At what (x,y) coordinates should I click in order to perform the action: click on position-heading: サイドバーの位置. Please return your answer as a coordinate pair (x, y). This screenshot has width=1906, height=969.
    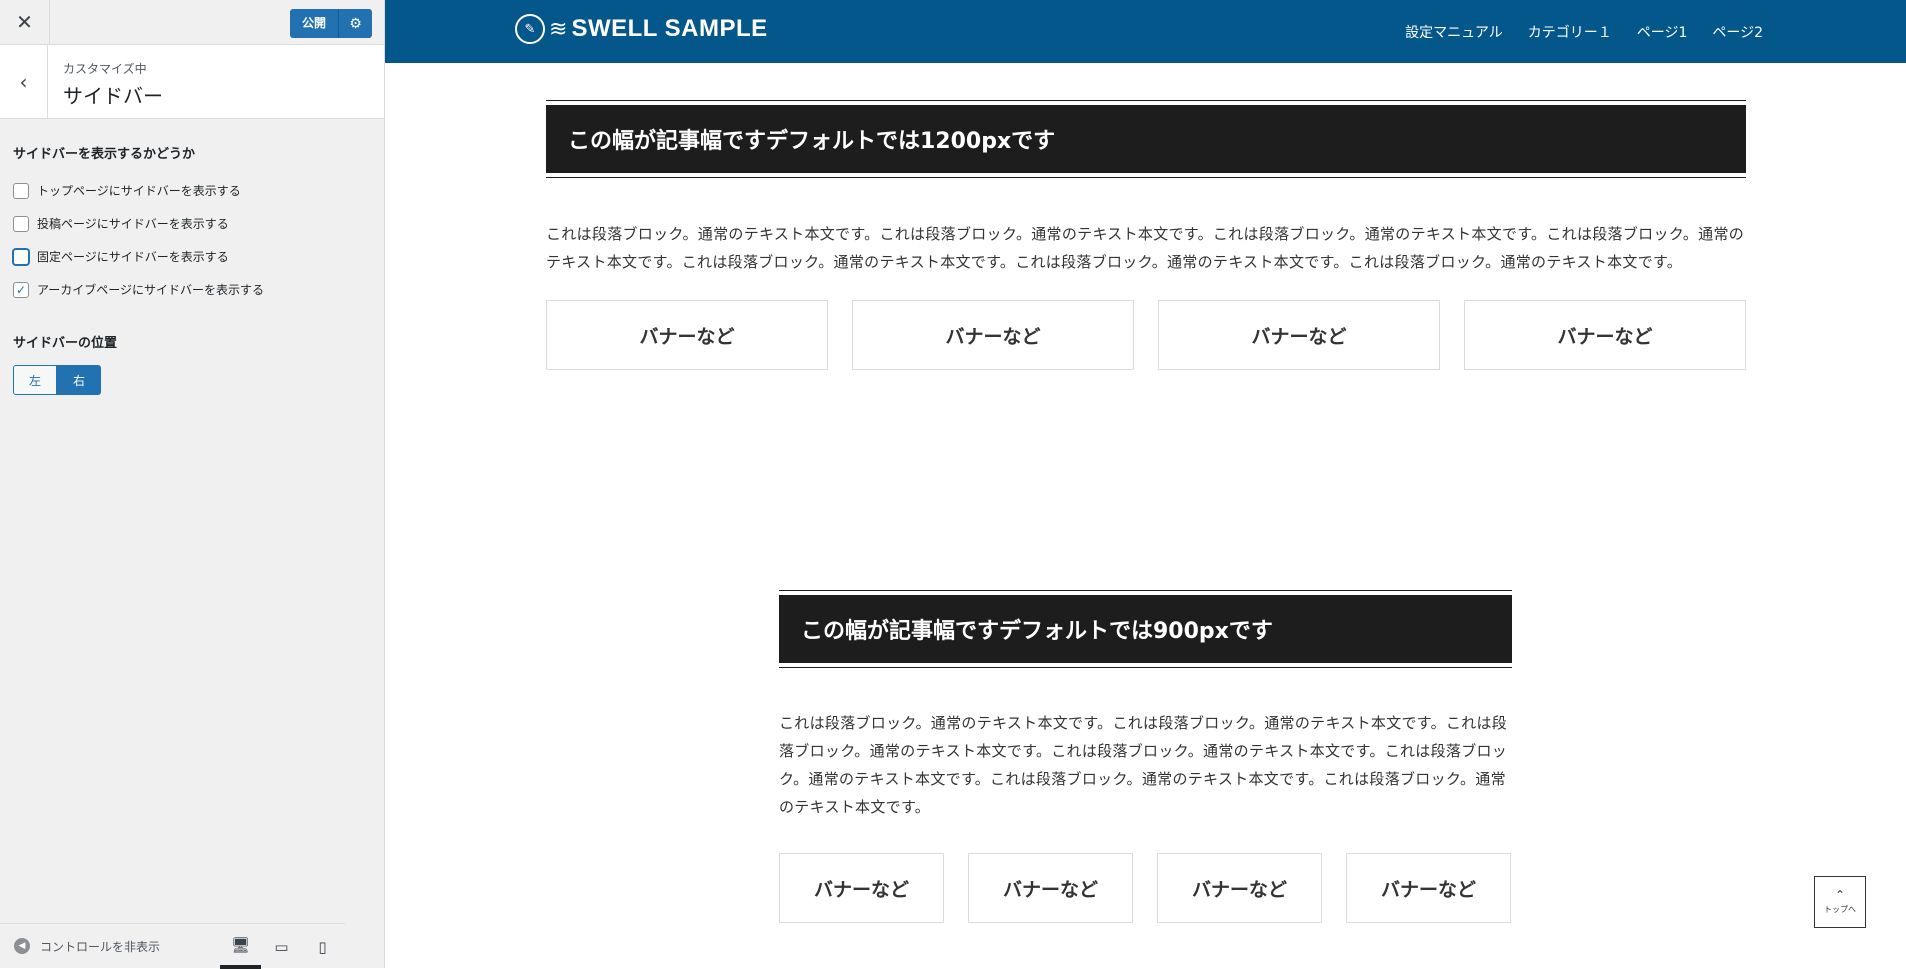
    Looking at the image, I should click on (65, 343).